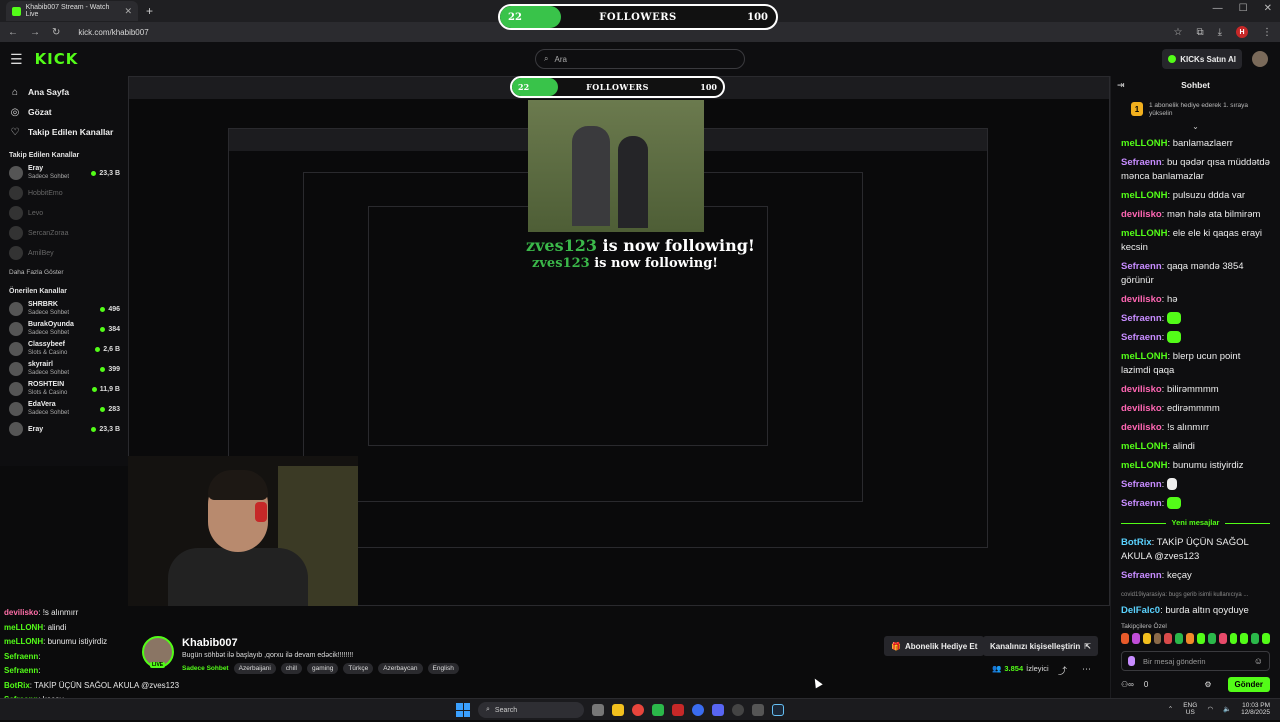  Describe the element at coordinates (64, 369) in the screenshot. I see `channel-item: skyrairlSadece Sohbet399` at that location.